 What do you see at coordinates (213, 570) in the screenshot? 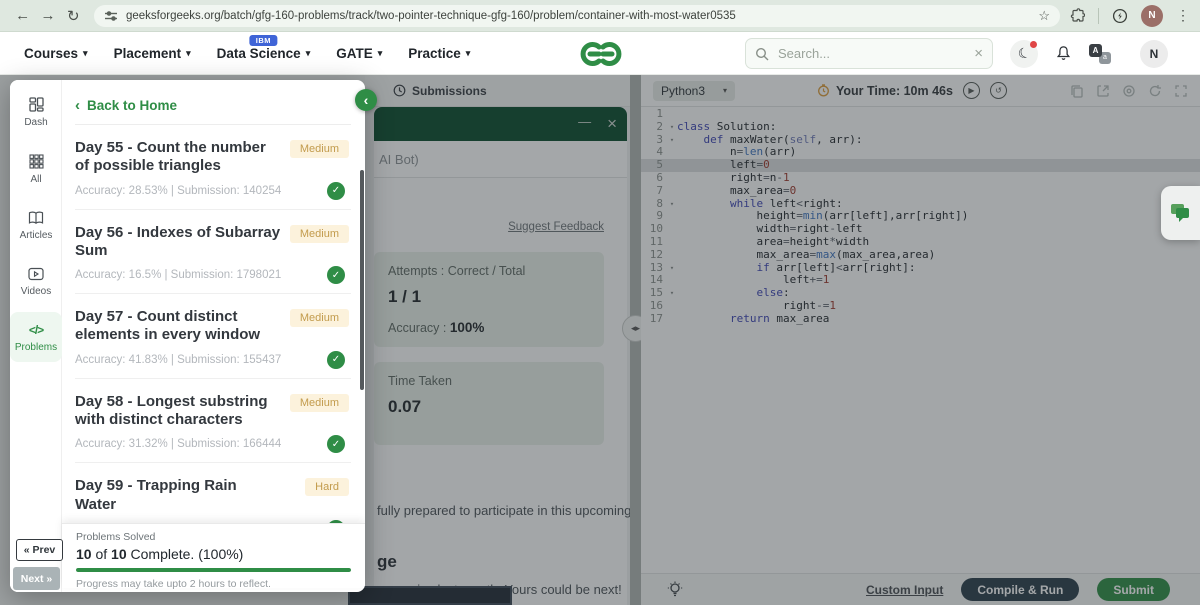
I see `progress-track` at bounding box center [213, 570].